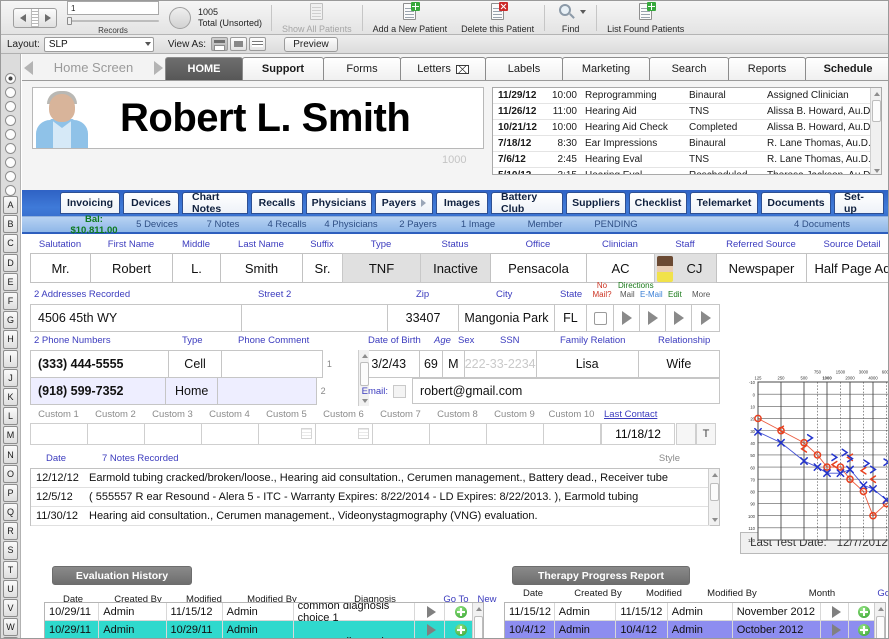  What do you see at coordinates (113, 20) in the screenshot?
I see `record-slider` at bounding box center [113, 20].